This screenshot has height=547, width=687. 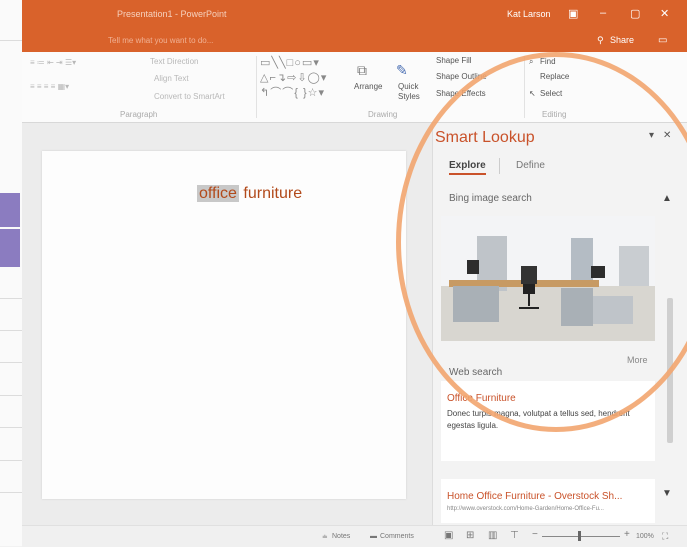 I want to click on zoom-in-icon: +, so click(x=627, y=534).